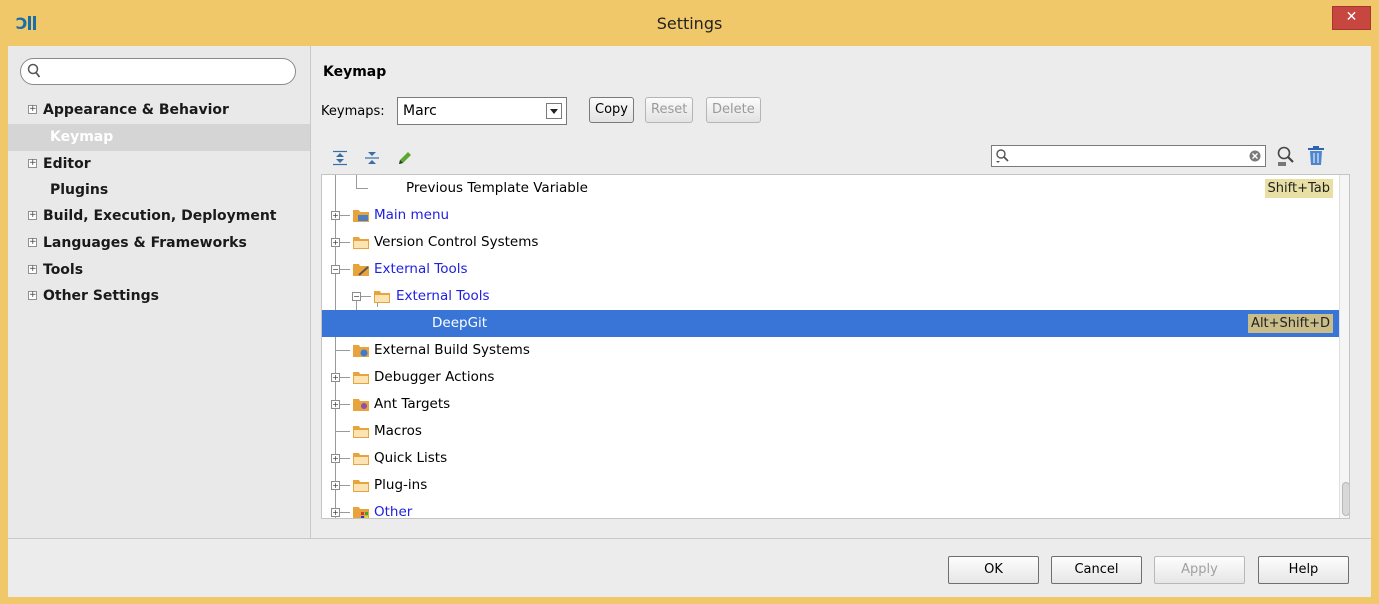  I want to click on shortcut-filter-input, so click(1128, 156).